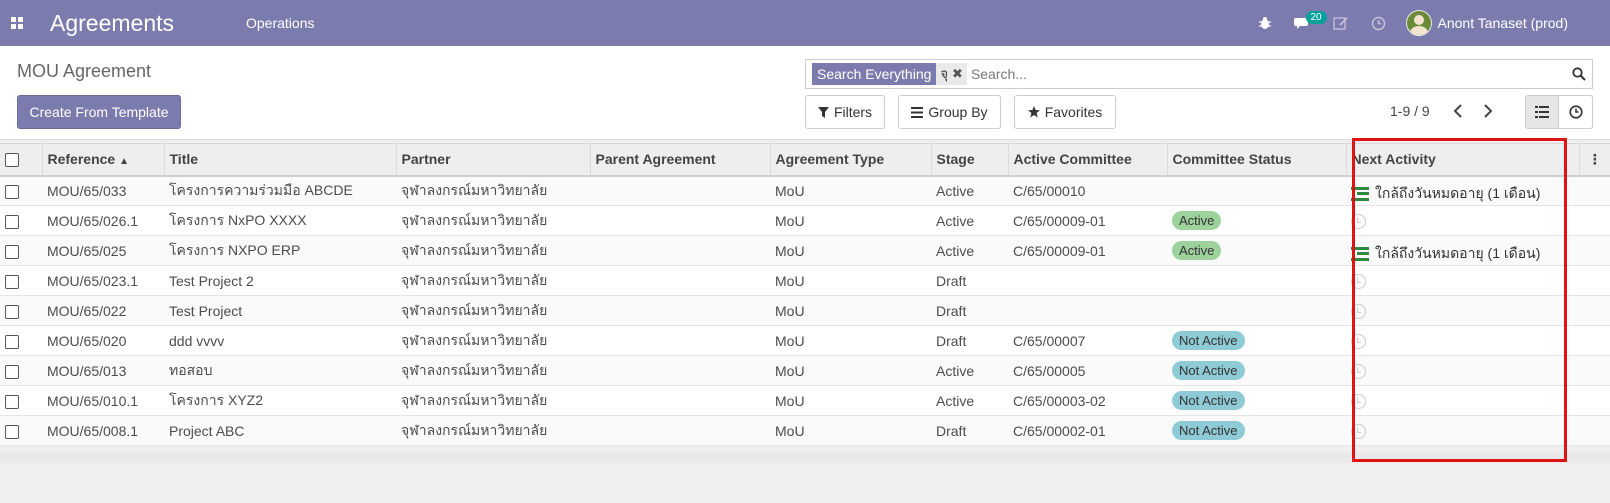 The height and width of the screenshot is (503, 1610). What do you see at coordinates (1594, 159) in the screenshot?
I see `optional-columns-kebab-icon: ⋮` at bounding box center [1594, 159].